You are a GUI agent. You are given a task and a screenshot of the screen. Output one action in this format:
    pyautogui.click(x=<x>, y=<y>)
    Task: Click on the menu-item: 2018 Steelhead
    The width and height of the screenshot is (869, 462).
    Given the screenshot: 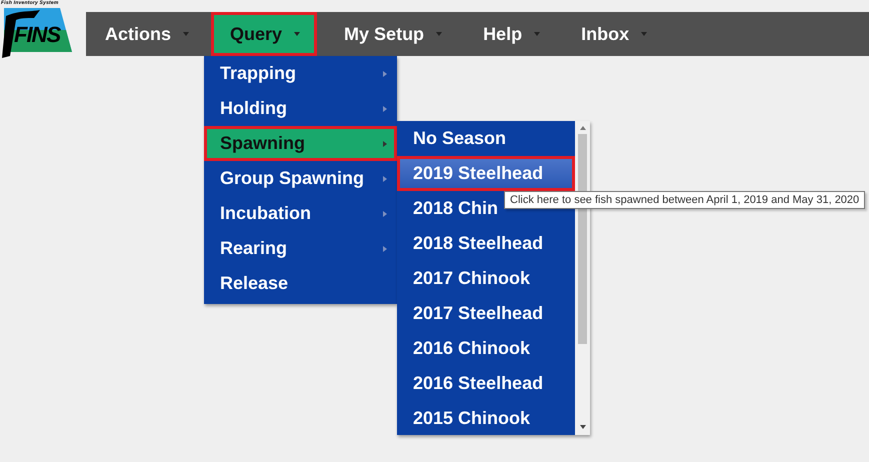 What is the action you would take?
    pyautogui.click(x=486, y=243)
    